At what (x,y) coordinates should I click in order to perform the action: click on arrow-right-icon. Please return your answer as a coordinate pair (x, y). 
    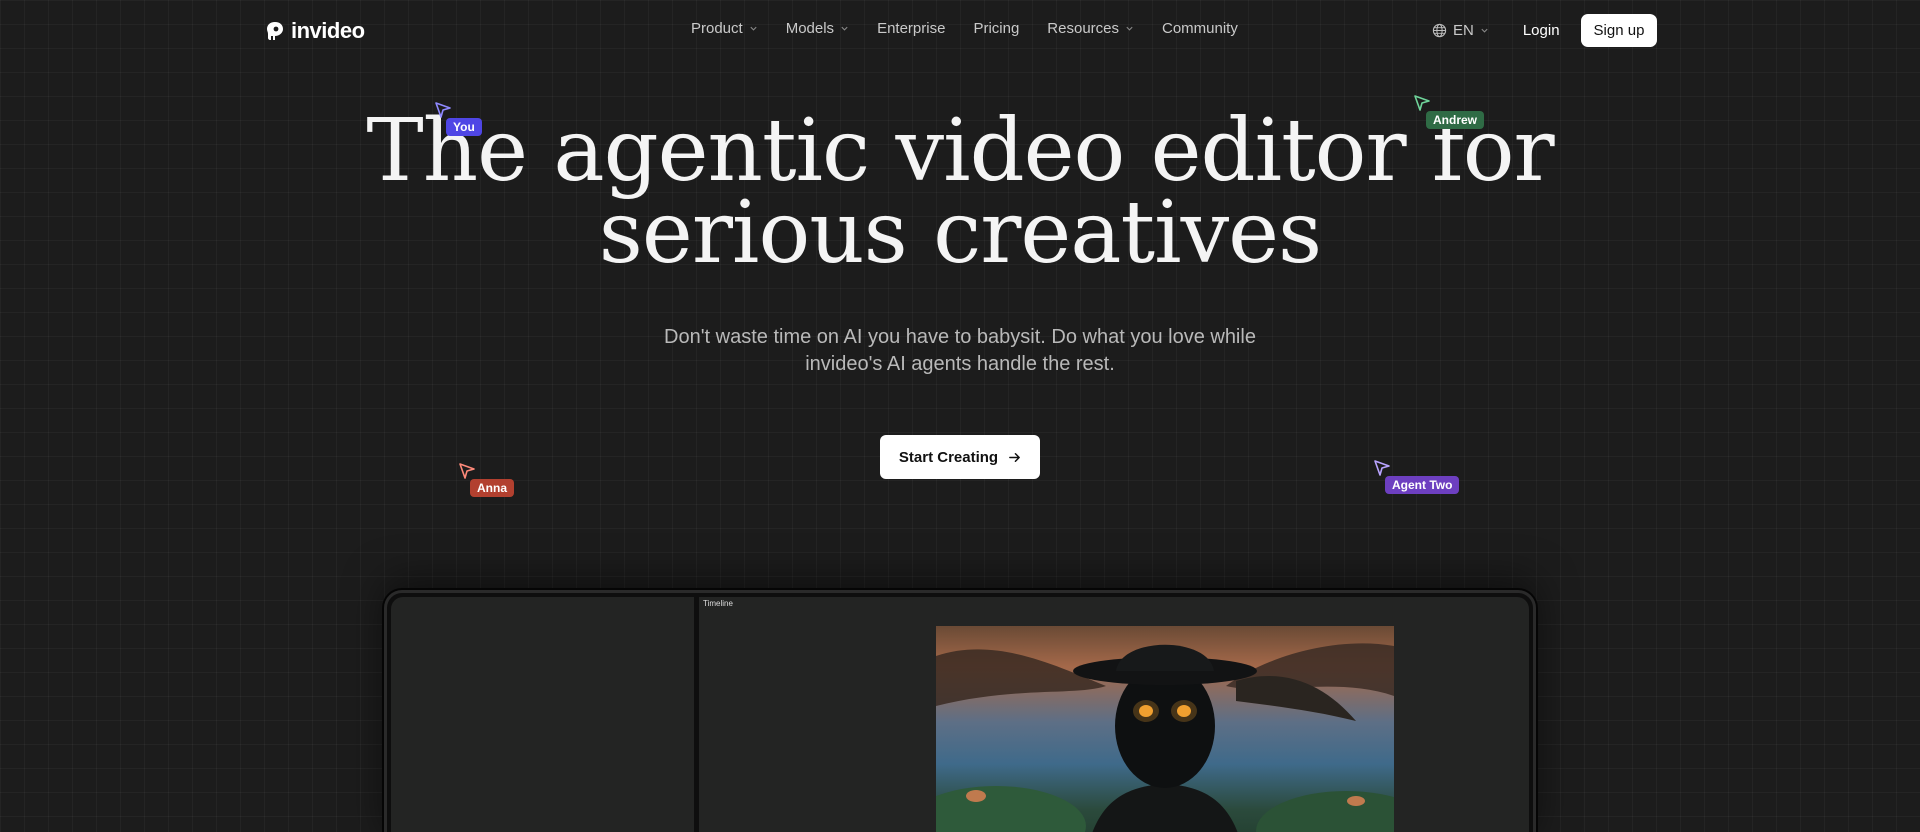
    Looking at the image, I should click on (1014, 457).